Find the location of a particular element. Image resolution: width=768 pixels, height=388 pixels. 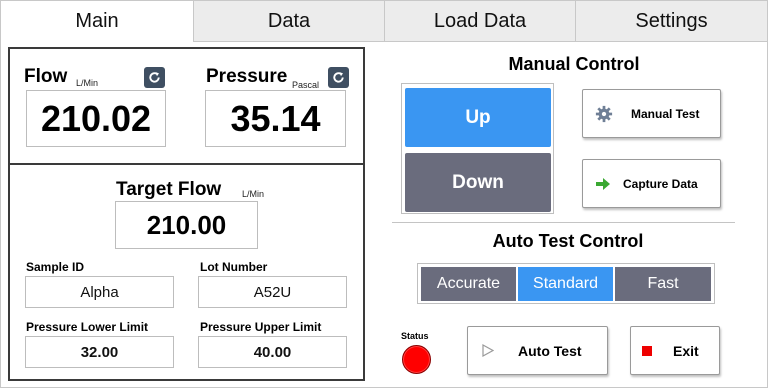

flow-refresh-button is located at coordinates (154, 77).